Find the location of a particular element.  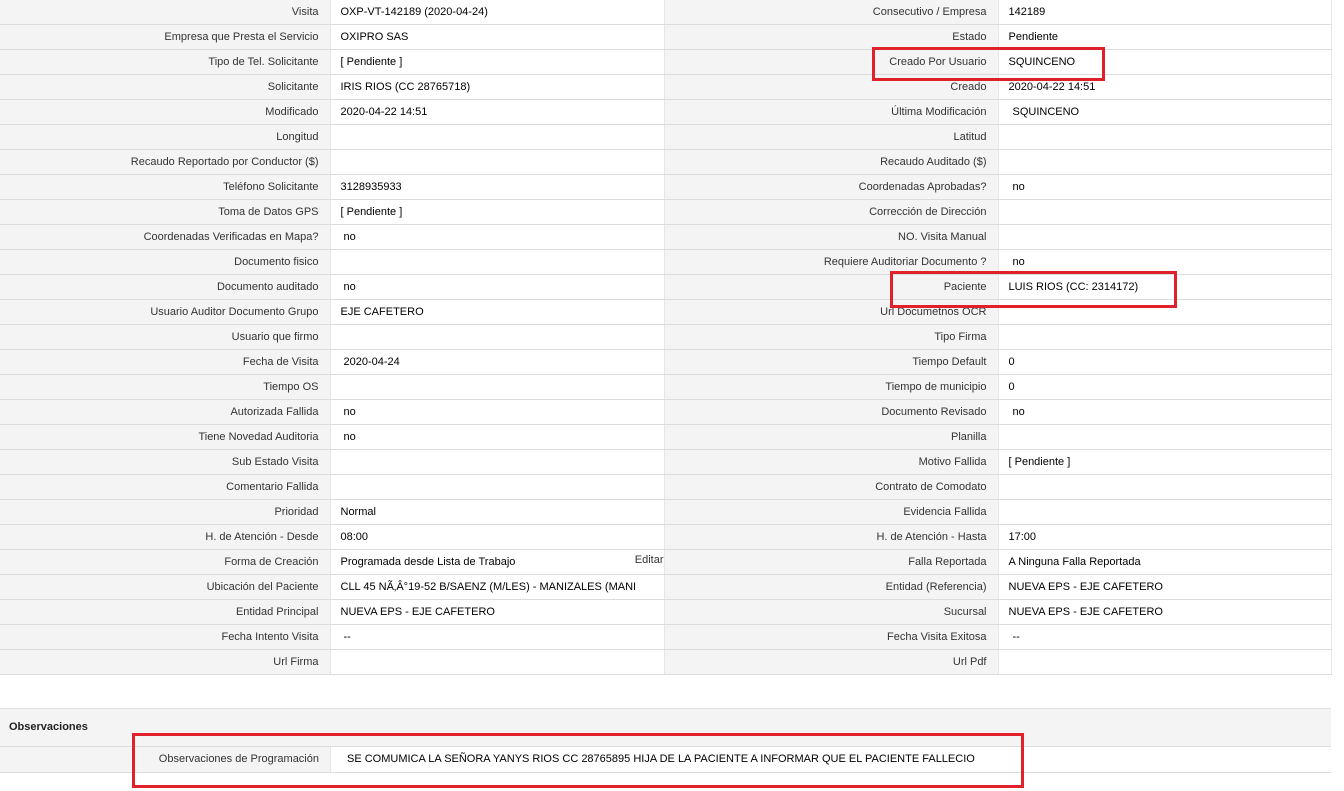

table-row: Tiene Novedad Auditoria no Planilla is located at coordinates (666, 437).